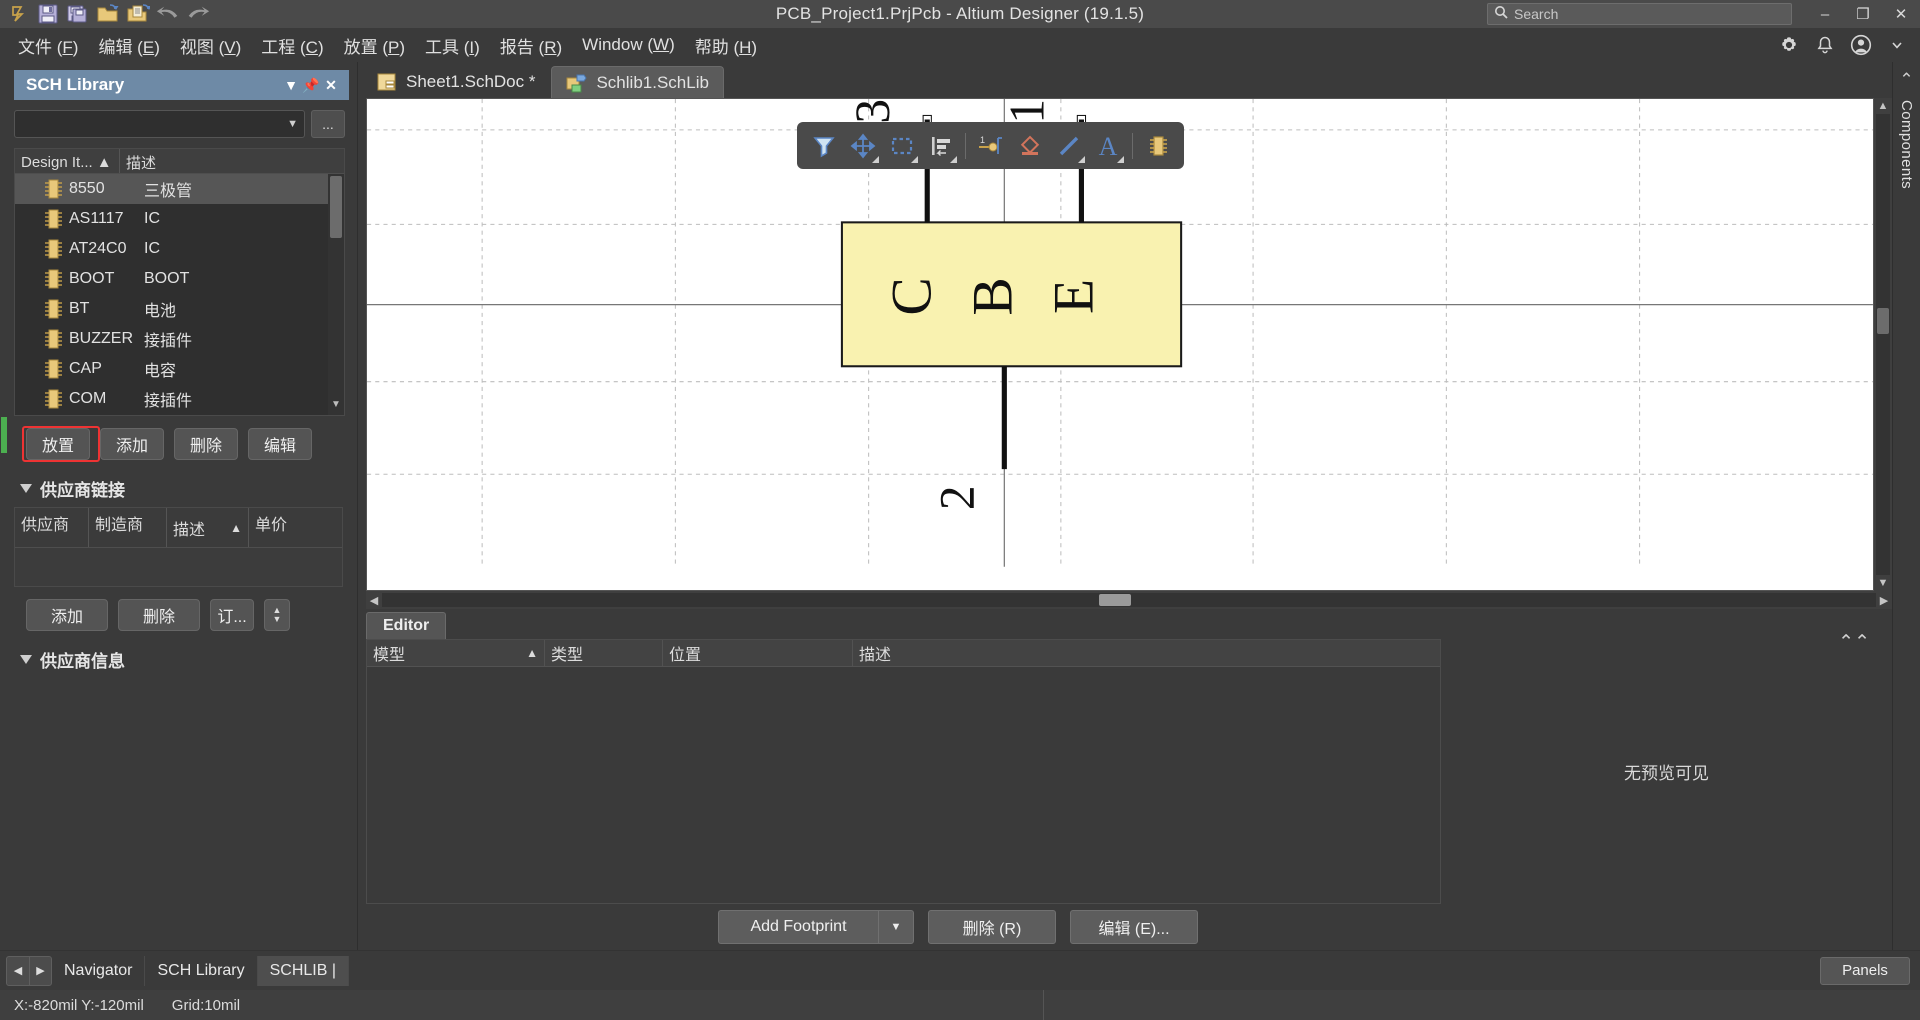 This screenshot has width=1920, height=1020. I want to click on filter-icon, so click(823, 146).